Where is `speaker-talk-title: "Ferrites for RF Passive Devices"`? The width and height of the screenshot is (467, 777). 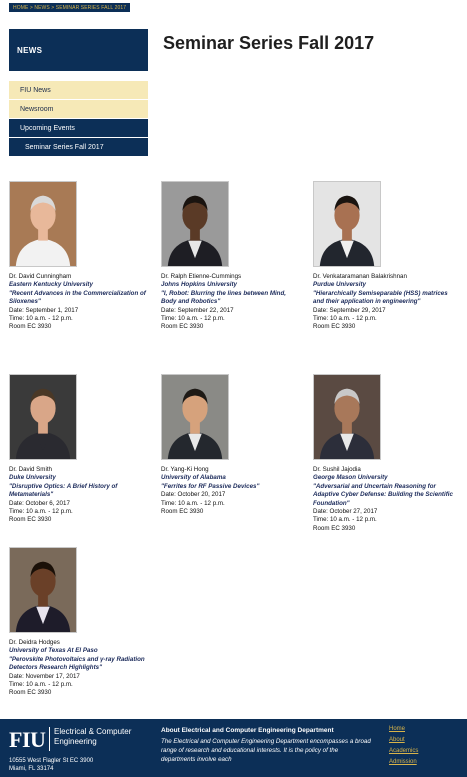 speaker-talk-title: "Ferrites for RF Passive Devices" is located at coordinates (210, 486).